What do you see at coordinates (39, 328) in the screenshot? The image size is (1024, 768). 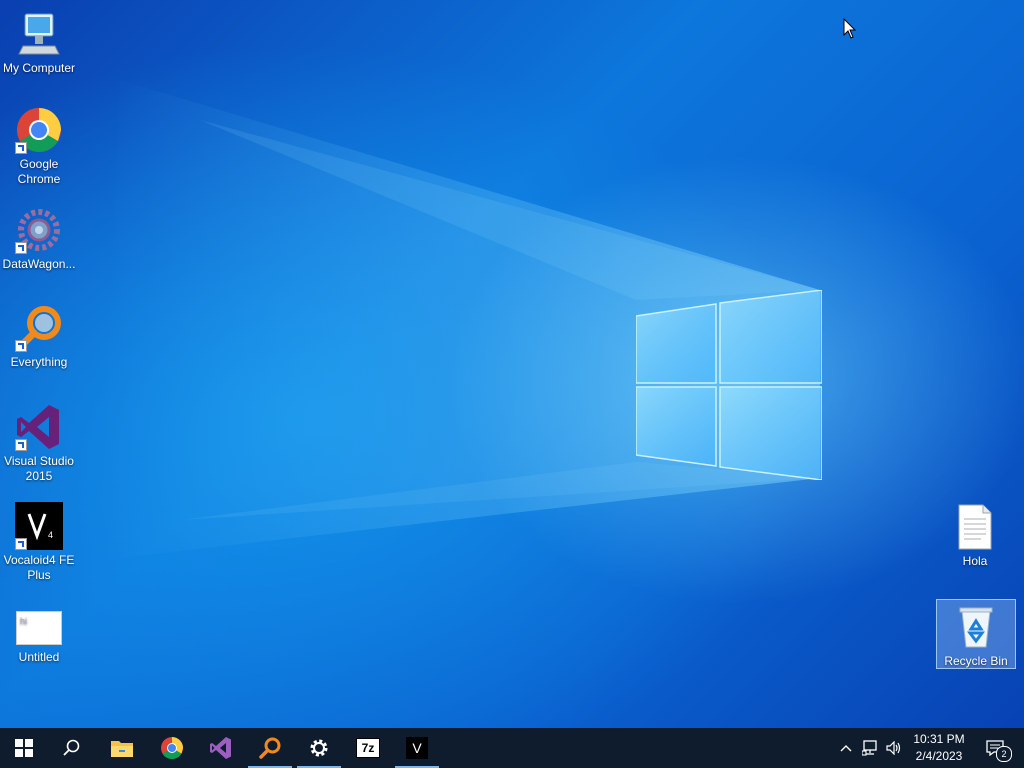 I see `magnifier-icon` at bounding box center [39, 328].